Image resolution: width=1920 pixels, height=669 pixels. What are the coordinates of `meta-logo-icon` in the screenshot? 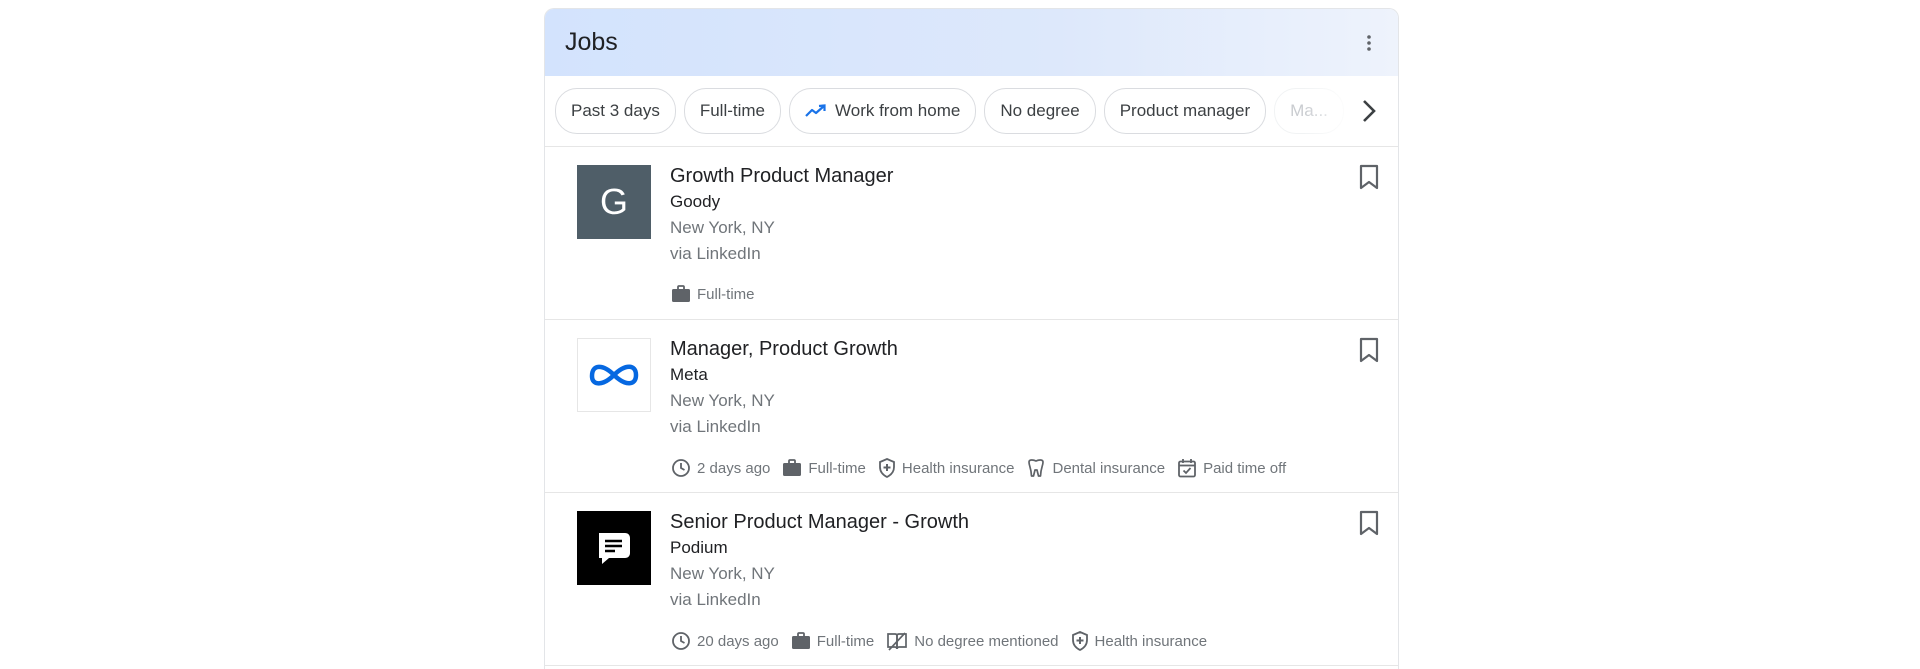 It's located at (614, 375).